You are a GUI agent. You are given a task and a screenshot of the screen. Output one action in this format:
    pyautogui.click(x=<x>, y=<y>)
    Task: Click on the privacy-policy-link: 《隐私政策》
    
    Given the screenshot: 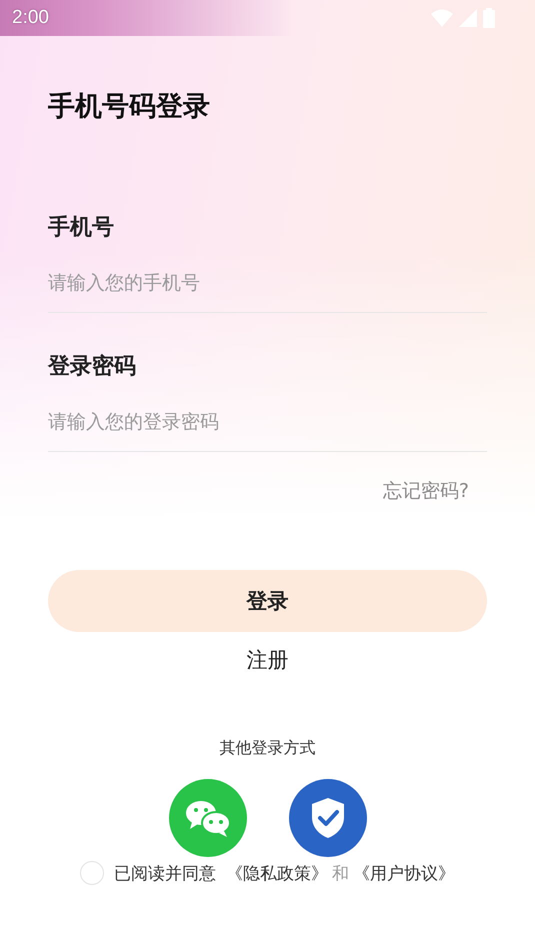 What is the action you would take?
    pyautogui.click(x=277, y=873)
    